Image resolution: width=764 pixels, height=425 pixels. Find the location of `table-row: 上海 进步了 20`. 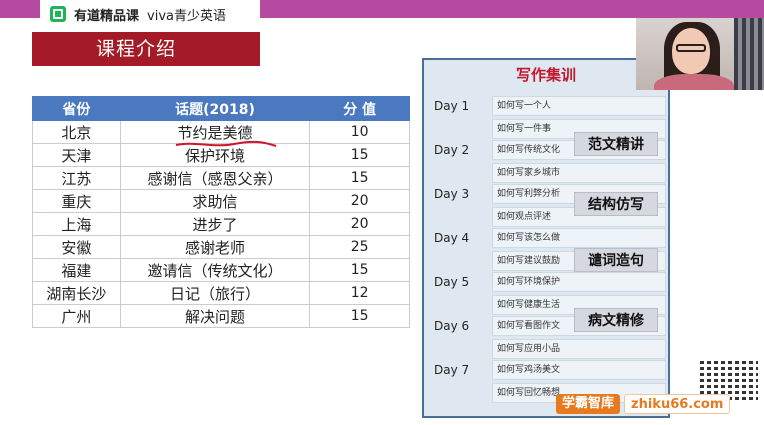

table-row: 上海 进步了 20 is located at coordinates (221, 224).